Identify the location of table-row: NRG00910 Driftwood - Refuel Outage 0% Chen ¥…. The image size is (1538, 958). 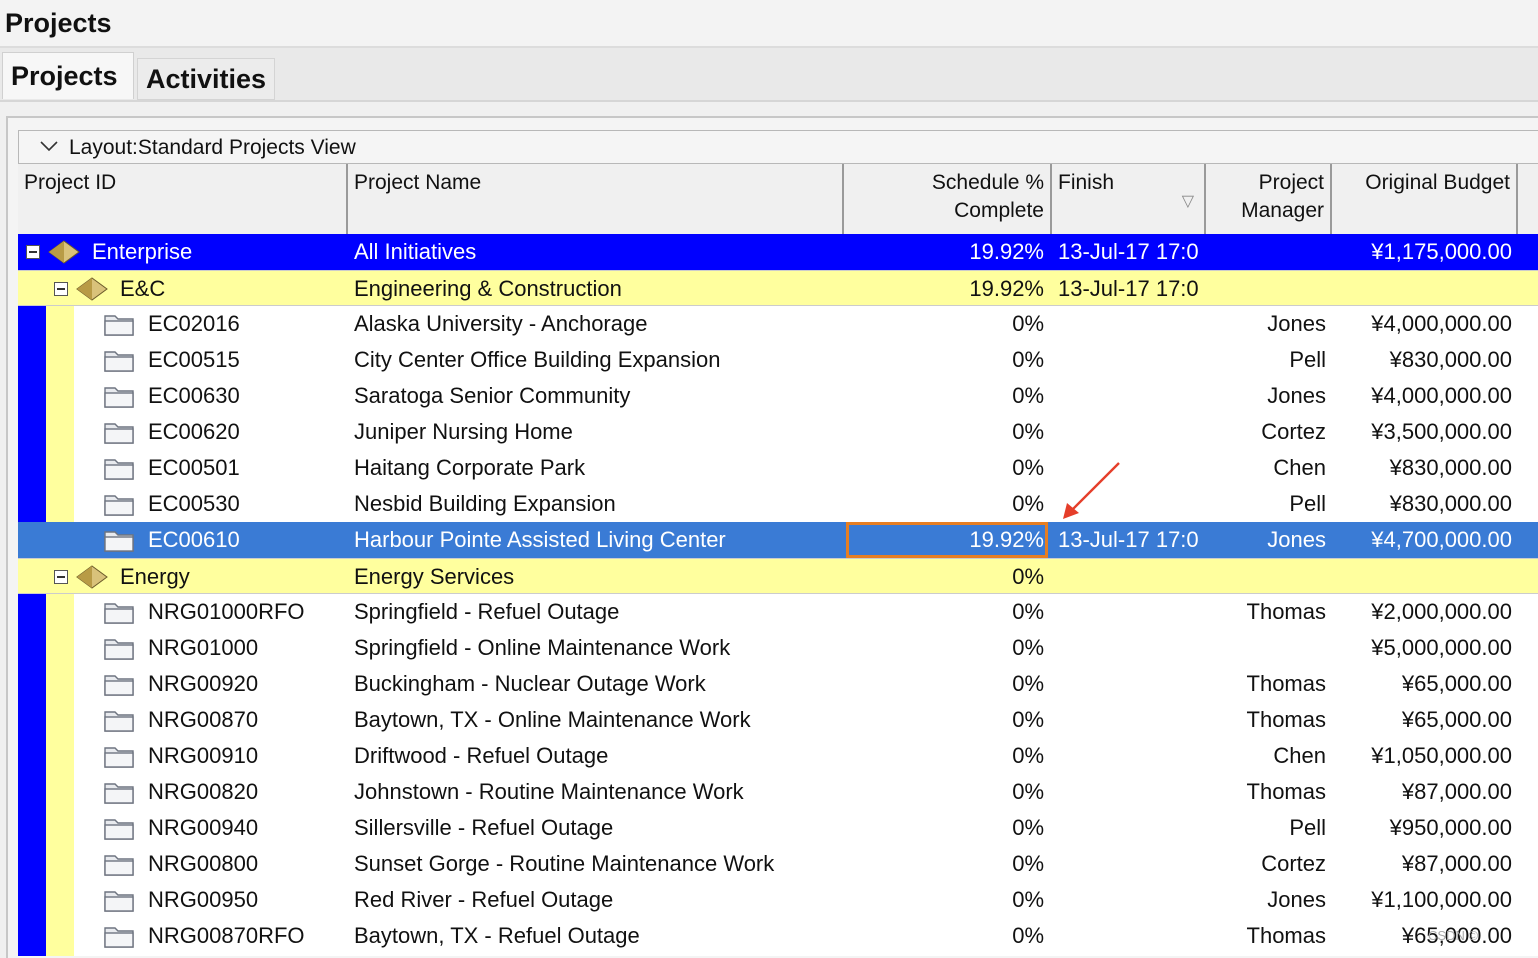
(806, 756).